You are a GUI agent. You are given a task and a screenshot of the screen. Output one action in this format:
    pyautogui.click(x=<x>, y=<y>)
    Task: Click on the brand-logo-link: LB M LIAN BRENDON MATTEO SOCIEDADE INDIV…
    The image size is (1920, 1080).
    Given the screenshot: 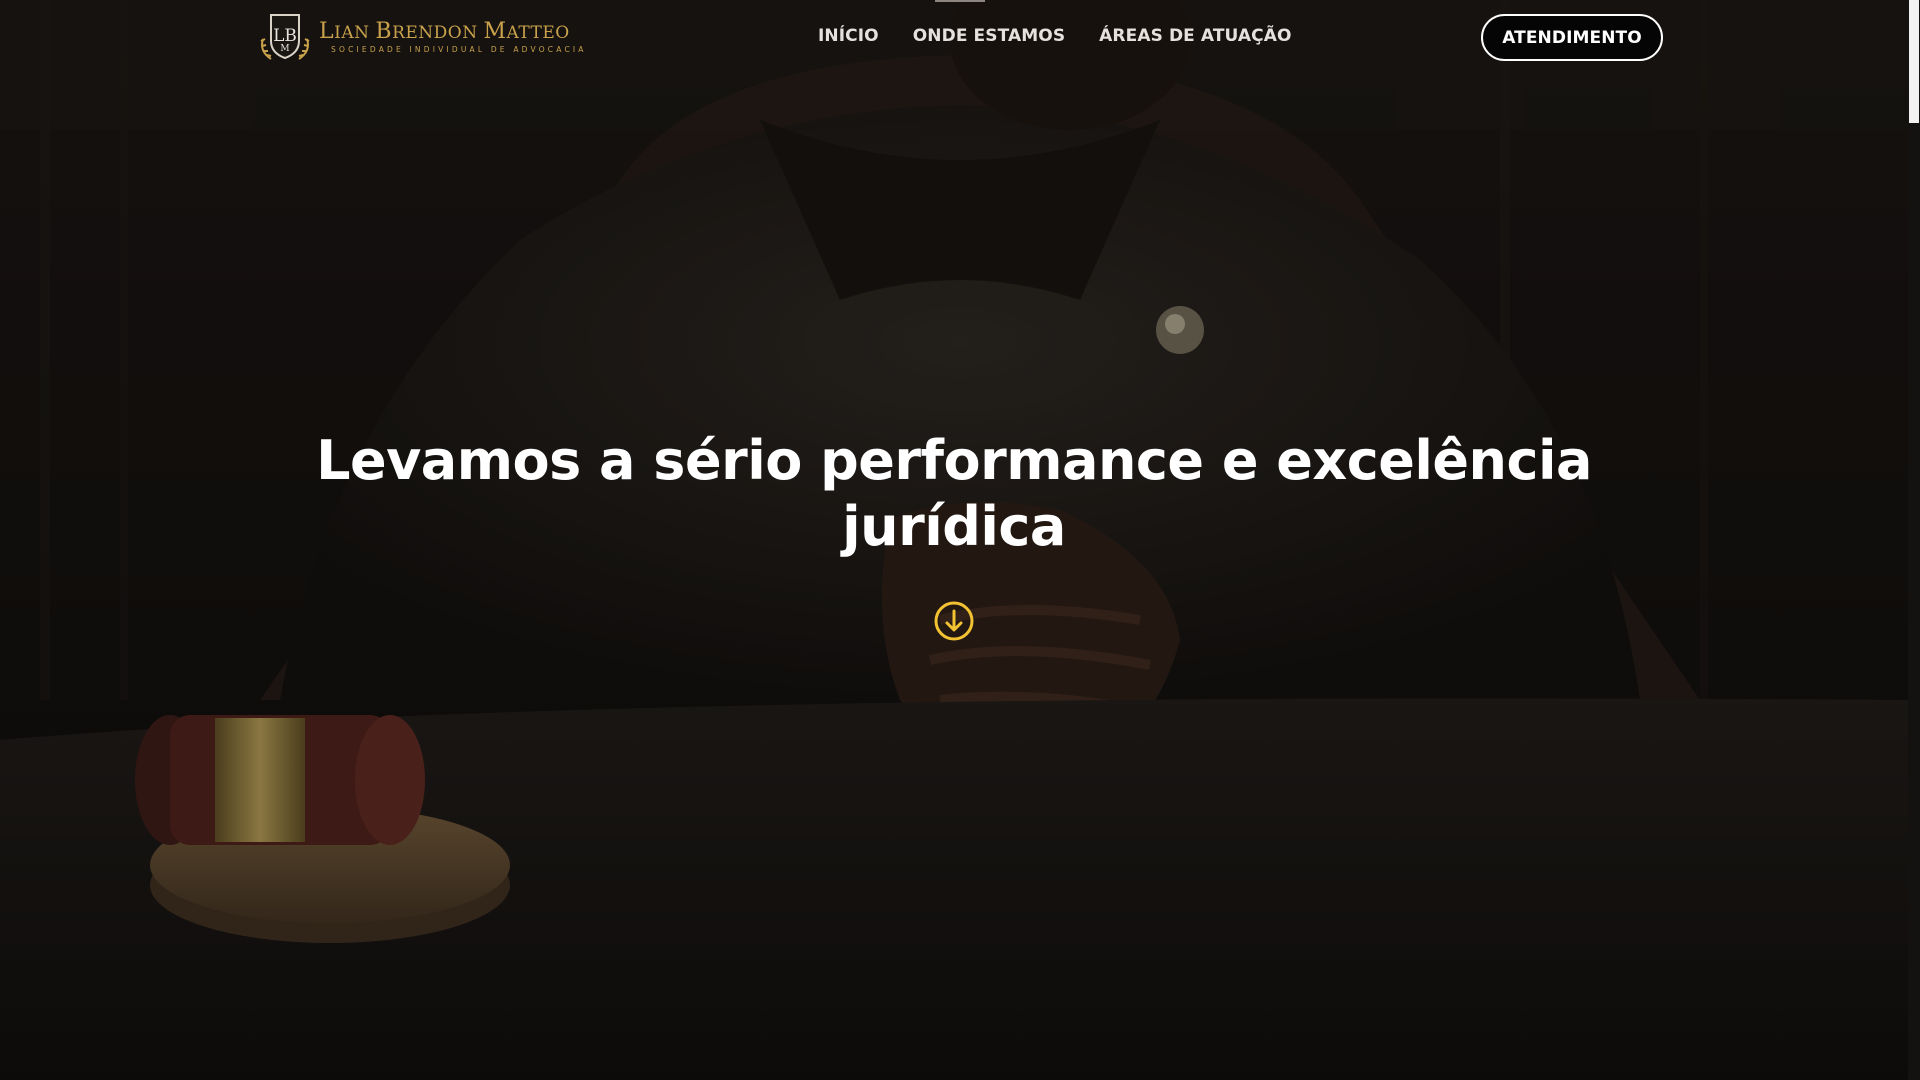 What is the action you would take?
    pyautogui.click(x=421, y=37)
    